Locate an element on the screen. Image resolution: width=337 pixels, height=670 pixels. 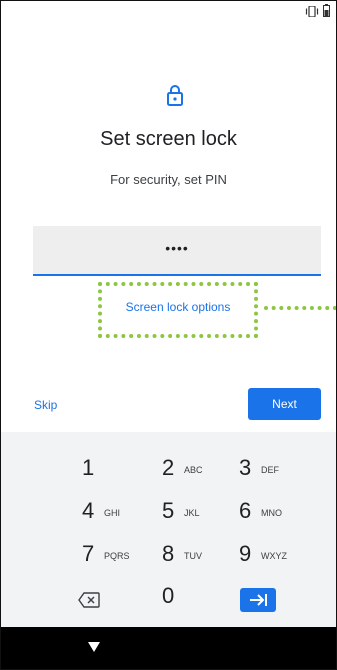
key-6: 6 MNO is located at coordinates (284, 516).